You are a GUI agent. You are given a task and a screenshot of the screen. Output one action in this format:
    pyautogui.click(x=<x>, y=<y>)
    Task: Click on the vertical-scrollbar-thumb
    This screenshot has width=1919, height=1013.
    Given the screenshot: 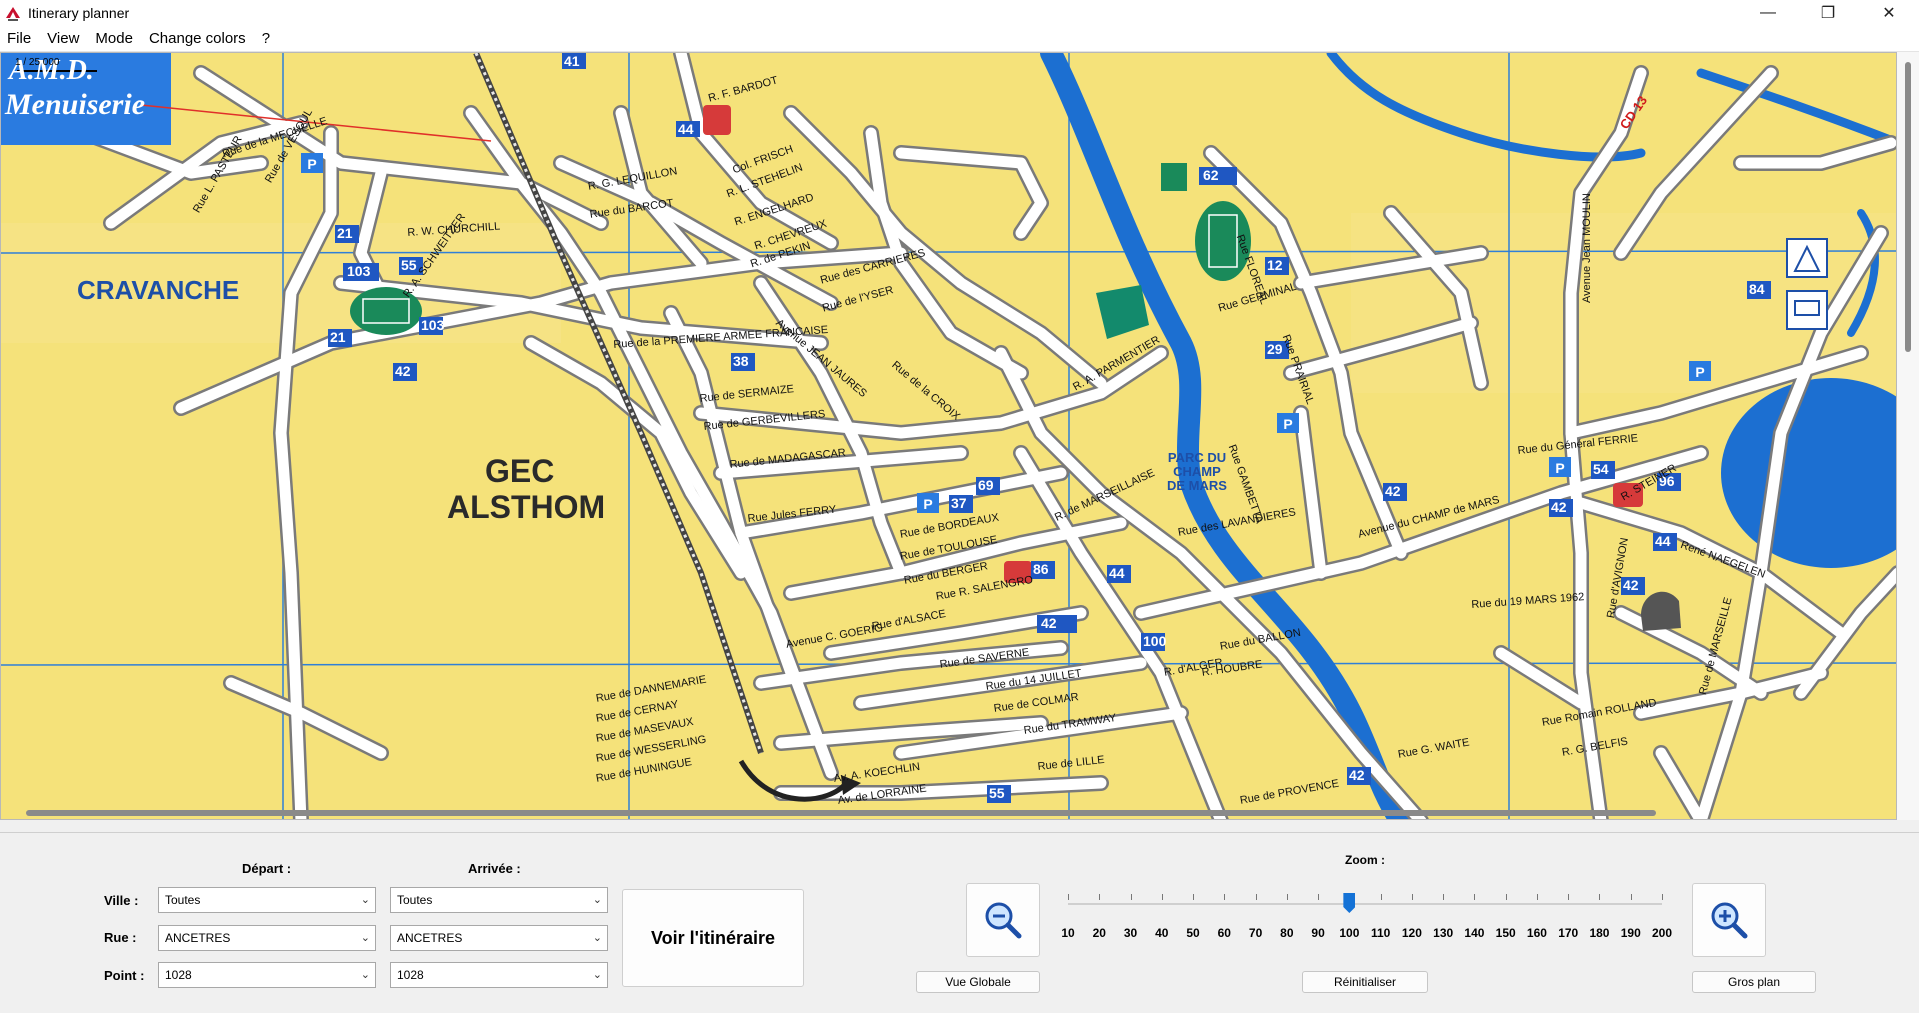 What is the action you would take?
    pyautogui.click(x=1908, y=207)
    